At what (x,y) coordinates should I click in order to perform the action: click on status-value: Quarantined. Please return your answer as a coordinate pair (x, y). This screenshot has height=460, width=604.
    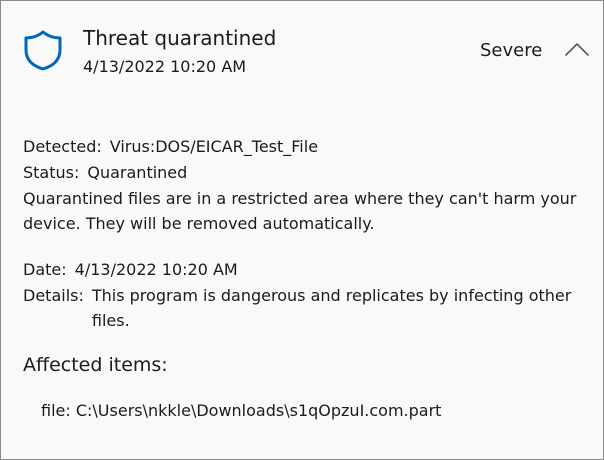
    Looking at the image, I should click on (137, 172).